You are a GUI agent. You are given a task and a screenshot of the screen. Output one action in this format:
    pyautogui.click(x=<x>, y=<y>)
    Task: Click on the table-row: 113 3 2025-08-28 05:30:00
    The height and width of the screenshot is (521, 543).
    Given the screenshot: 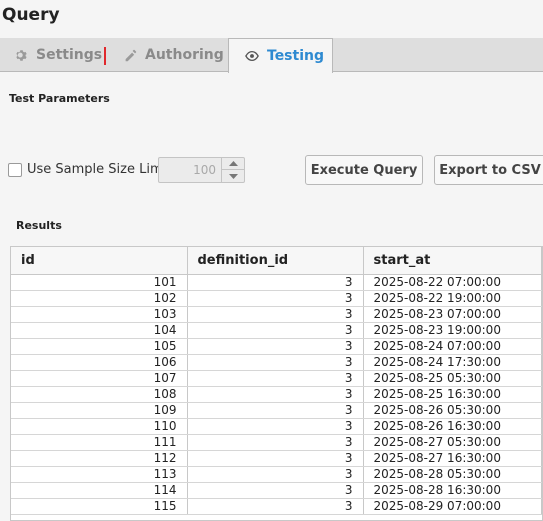 What is the action you would take?
    pyautogui.click(x=276, y=474)
    